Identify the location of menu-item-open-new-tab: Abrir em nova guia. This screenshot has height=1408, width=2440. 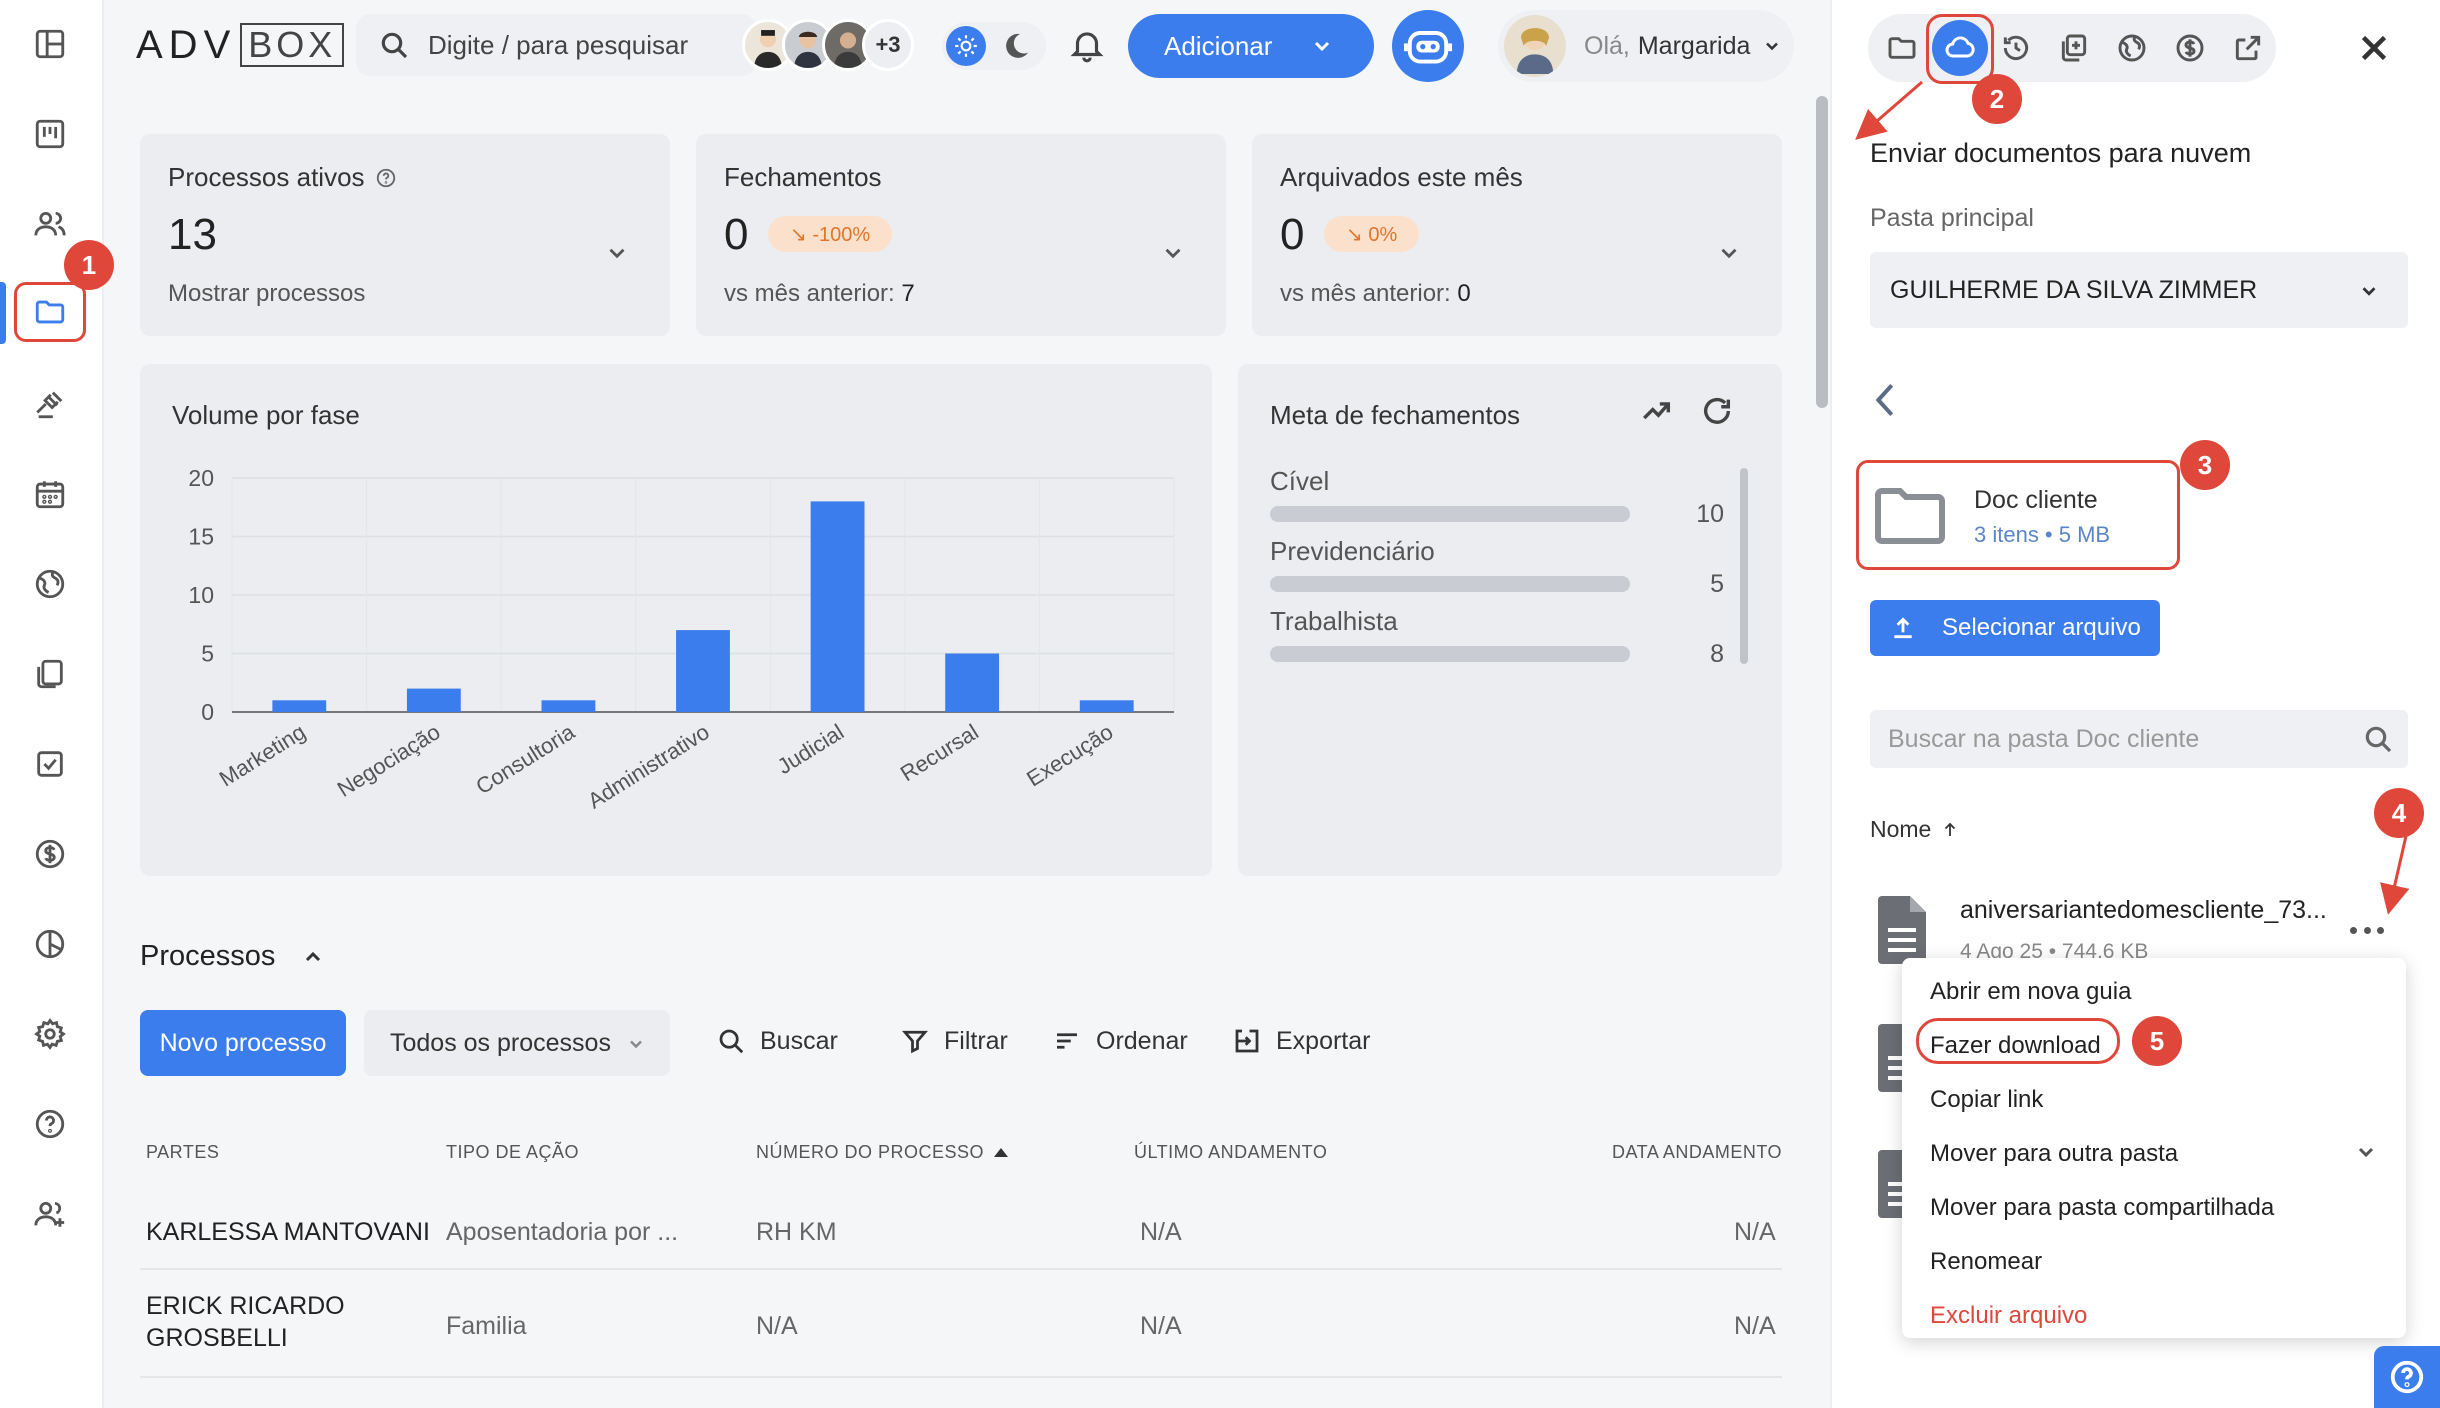
(2030, 992).